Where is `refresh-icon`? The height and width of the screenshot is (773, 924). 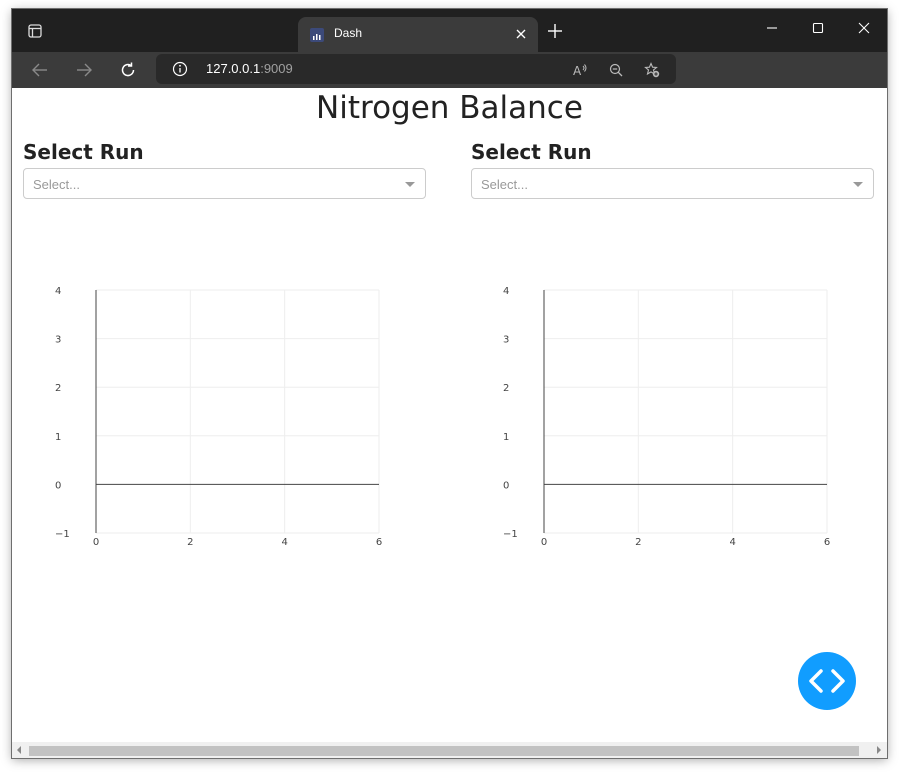 refresh-icon is located at coordinates (128, 70).